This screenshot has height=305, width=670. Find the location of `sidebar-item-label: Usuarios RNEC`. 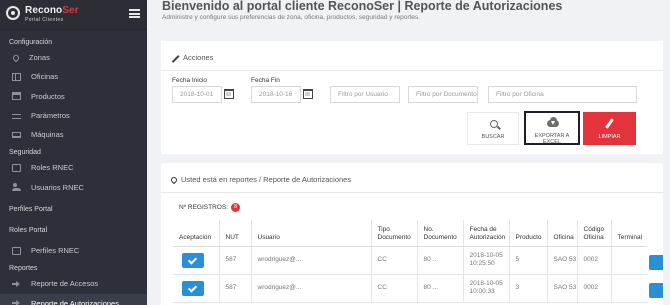

sidebar-item-label: Usuarios RNEC is located at coordinates (57, 187).